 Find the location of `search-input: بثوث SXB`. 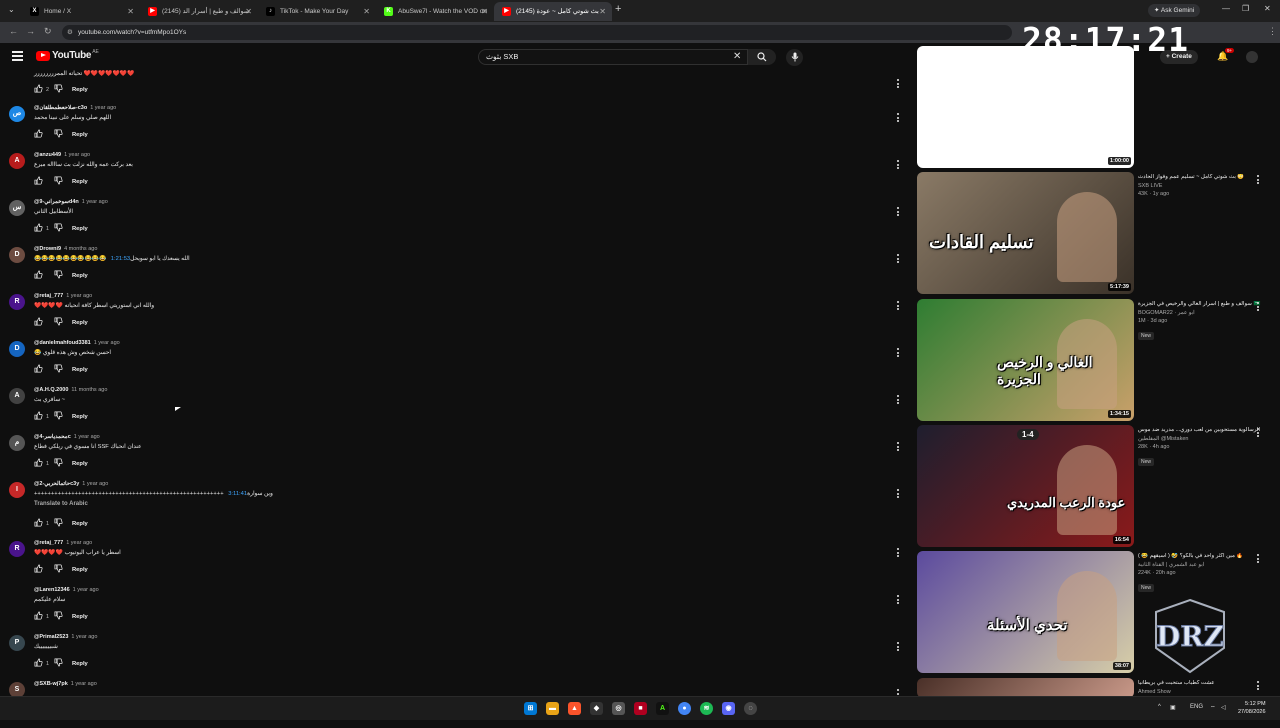

search-input: بثوث SXB is located at coordinates (613, 57).